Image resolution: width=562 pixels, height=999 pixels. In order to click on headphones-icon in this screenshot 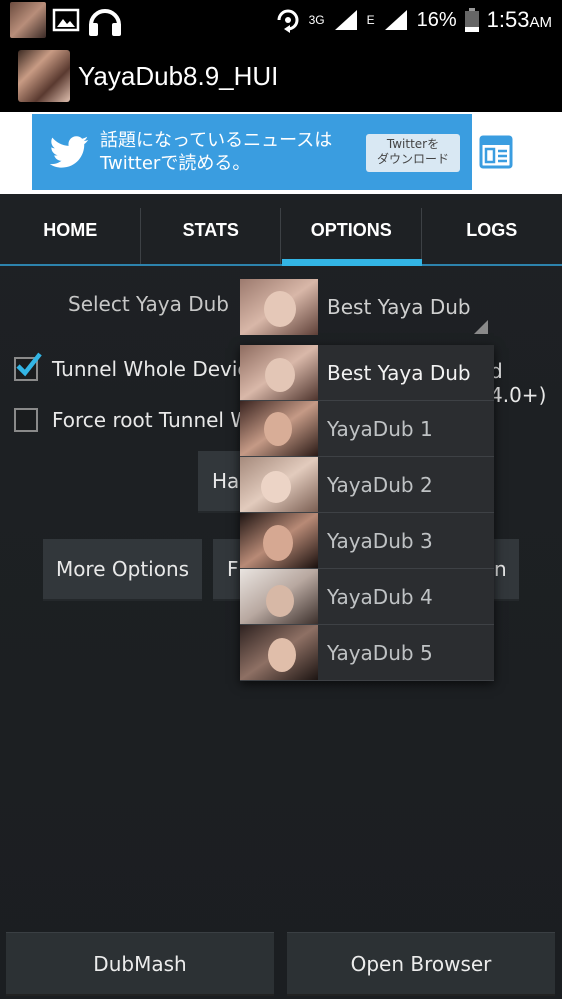, I will do `click(105, 22)`.